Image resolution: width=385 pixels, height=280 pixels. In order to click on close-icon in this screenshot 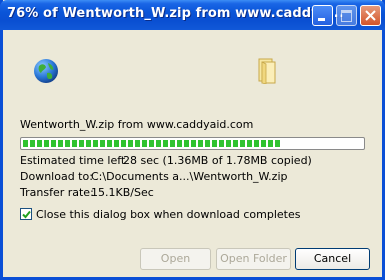, I will do `click(370, 15)`.